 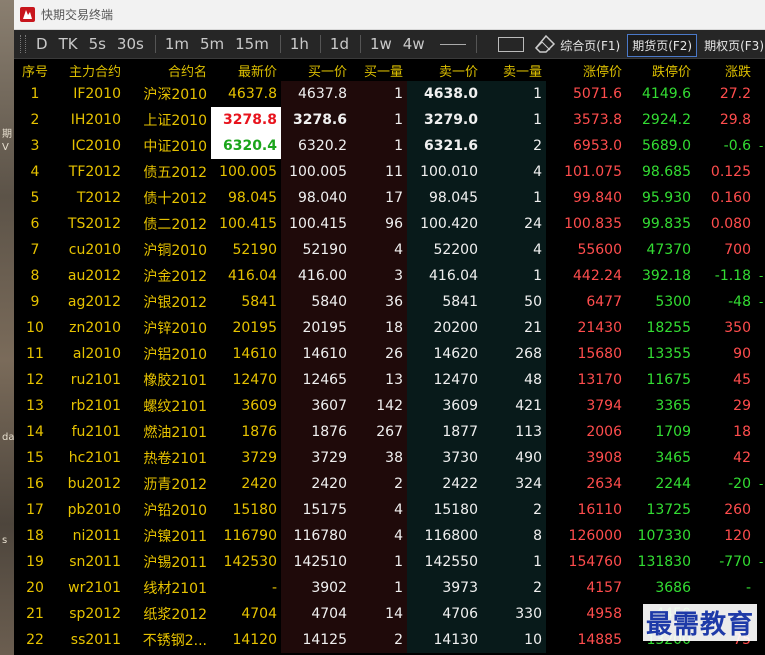 What do you see at coordinates (35, 510) in the screenshot?
I see `cell-idx: 17` at bounding box center [35, 510].